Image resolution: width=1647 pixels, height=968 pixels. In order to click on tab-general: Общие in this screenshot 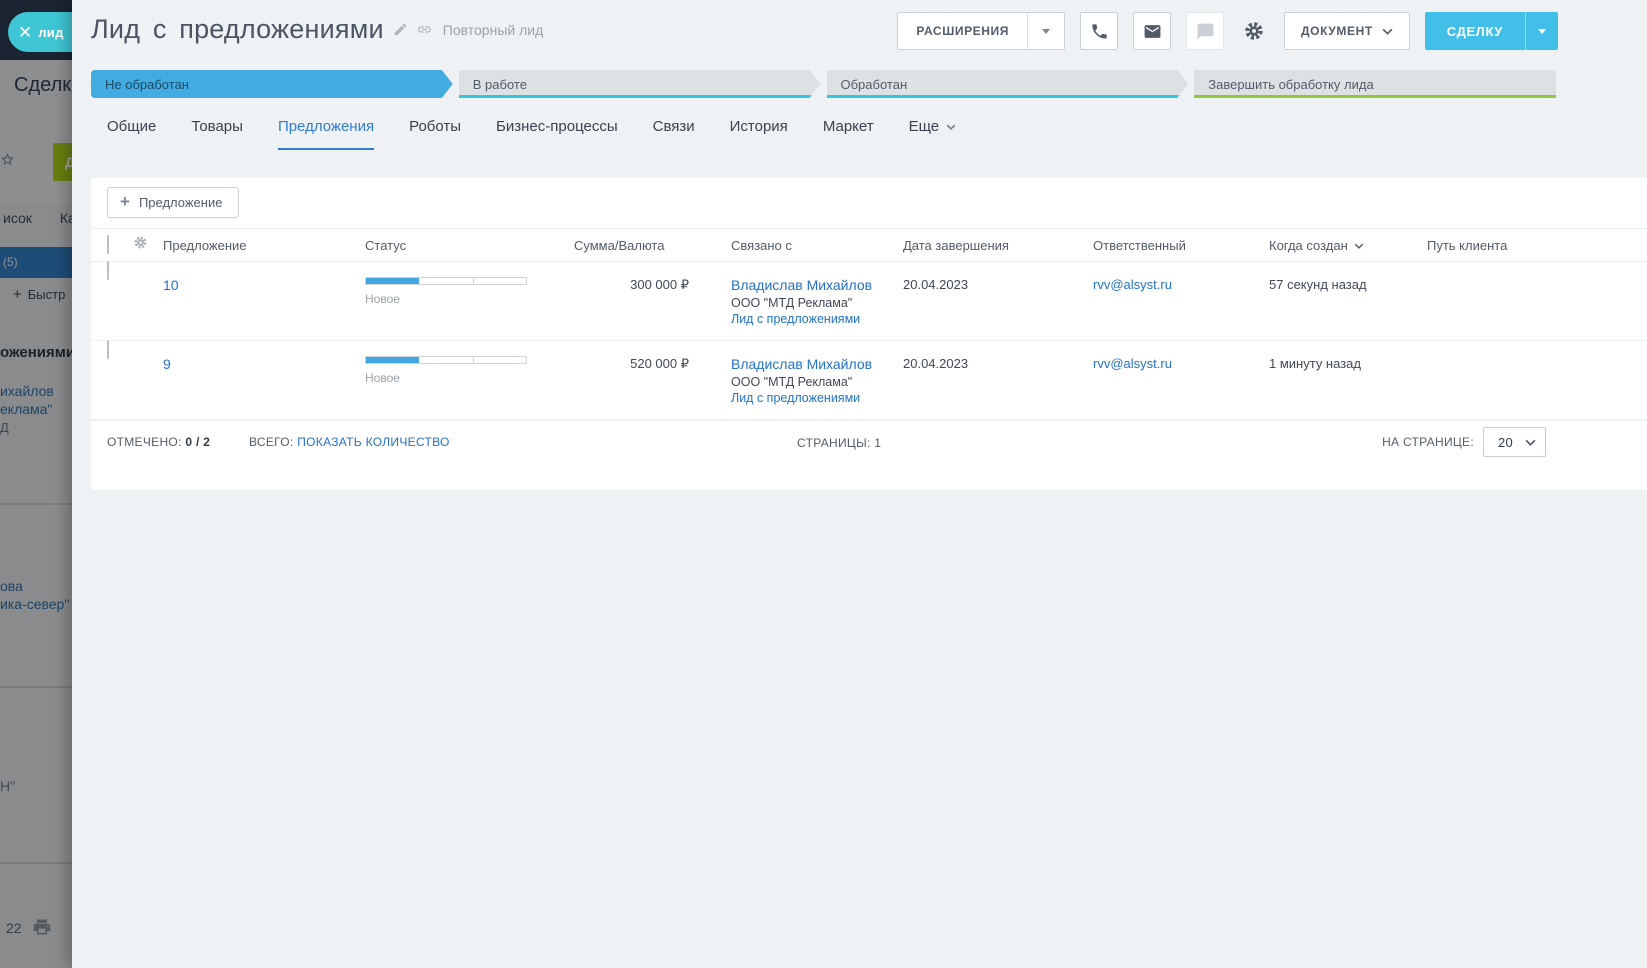, I will do `click(131, 134)`.